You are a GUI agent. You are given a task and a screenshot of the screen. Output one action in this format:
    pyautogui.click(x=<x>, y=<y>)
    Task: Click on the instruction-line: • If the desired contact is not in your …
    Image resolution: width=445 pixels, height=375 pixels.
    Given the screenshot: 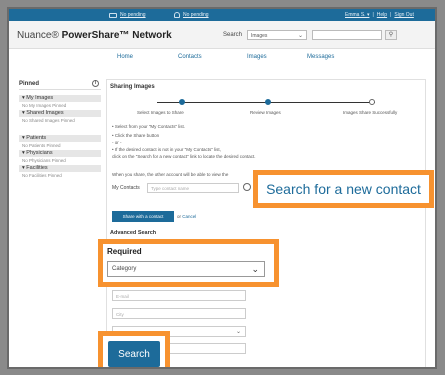 What is the action you would take?
    pyautogui.click(x=166, y=149)
    